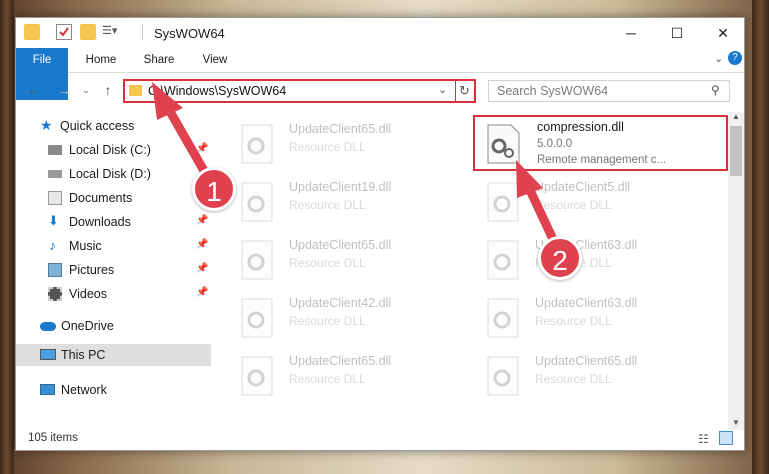 This screenshot has width=769, height=474. I want to click on callout-badge-1: 1, so click(214, 189).